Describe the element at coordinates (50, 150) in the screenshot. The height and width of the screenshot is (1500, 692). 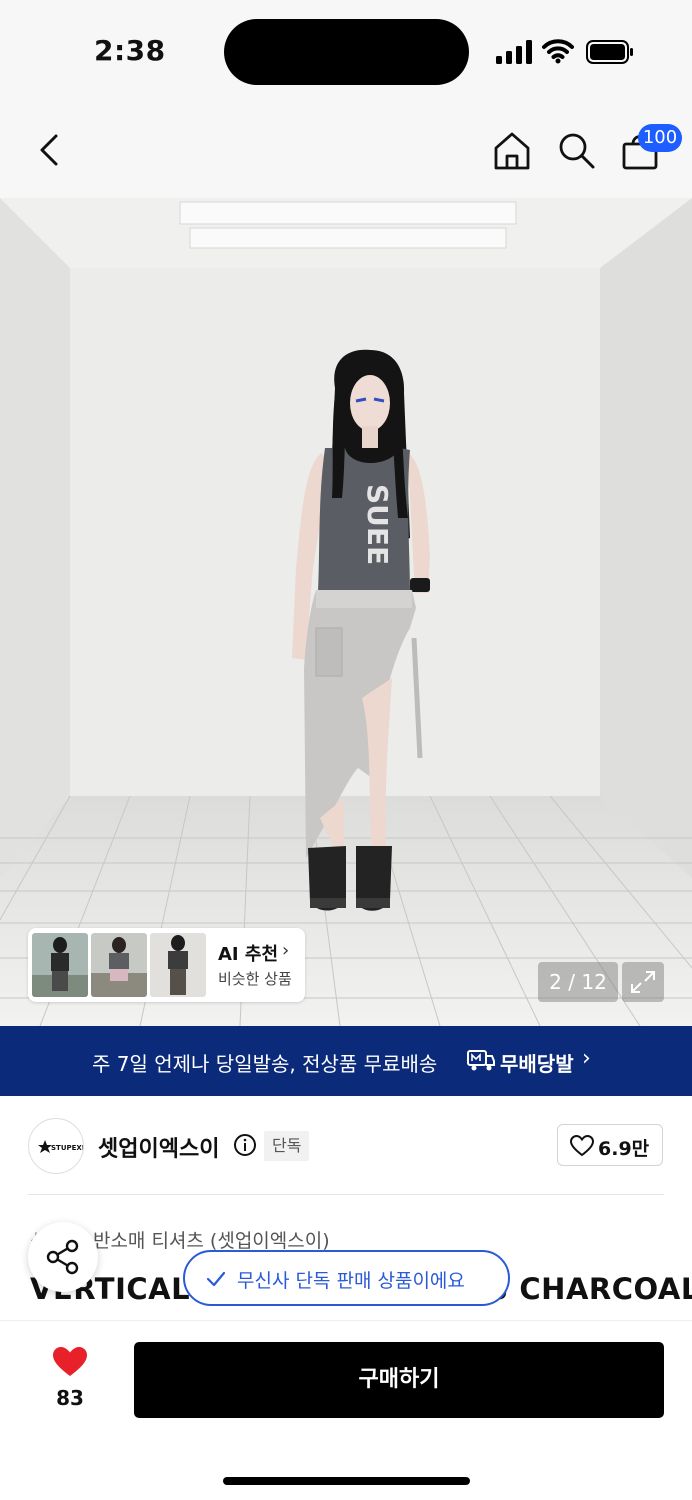
I see `back-arrow-icon` at that location.